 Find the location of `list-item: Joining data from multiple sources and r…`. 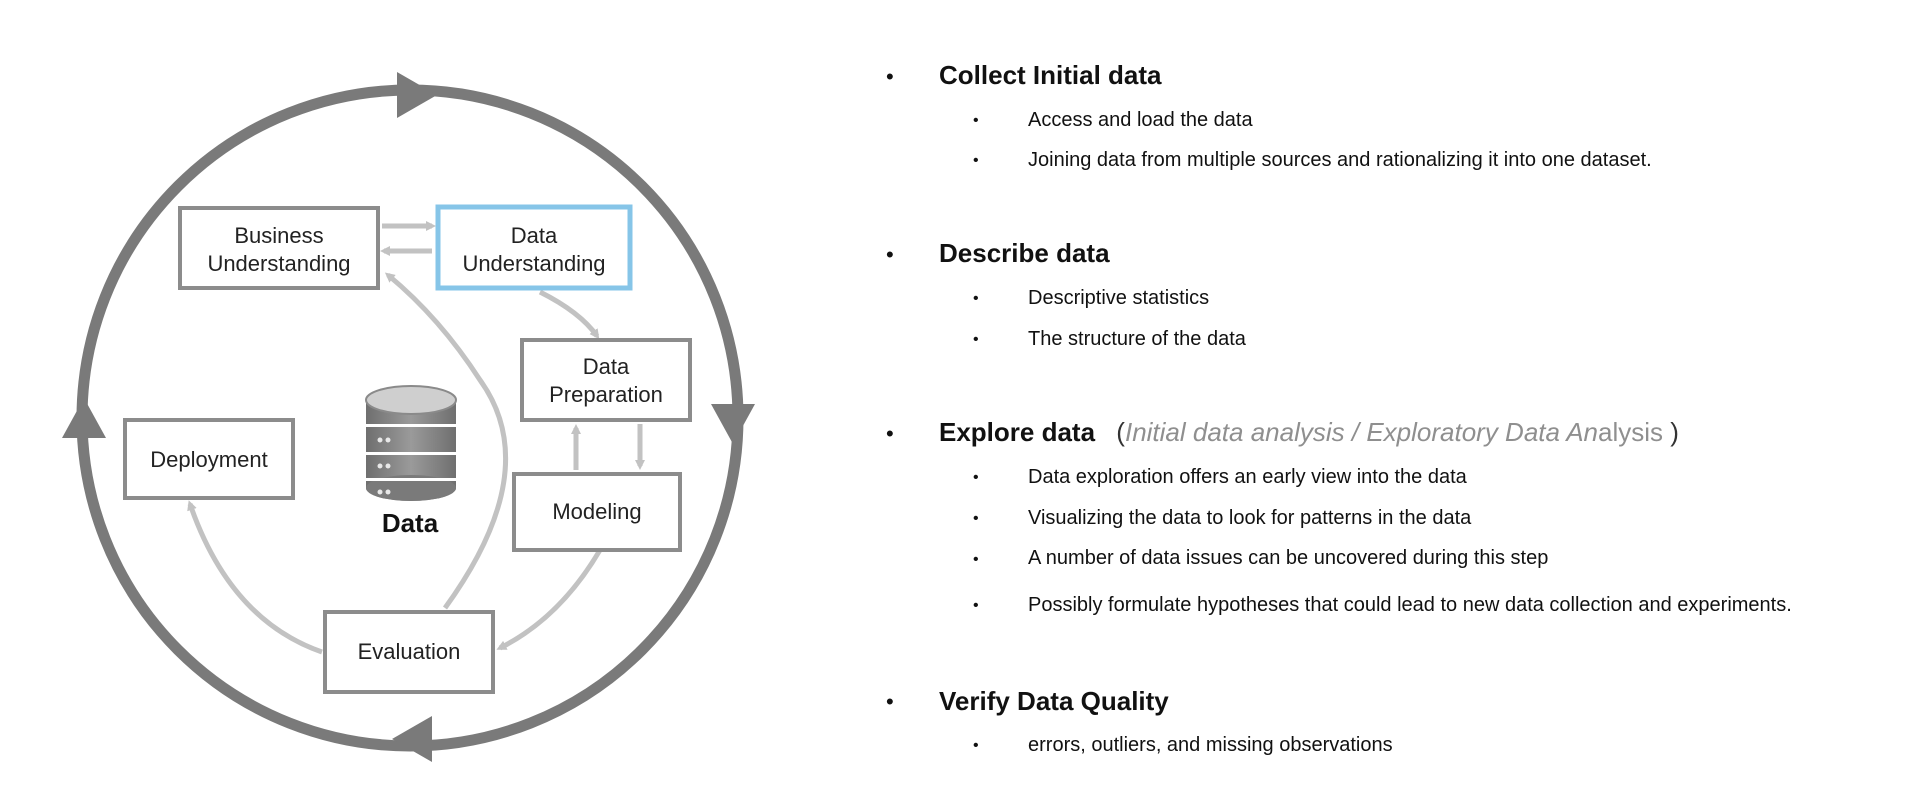

list-item: Joining data from multiple sources and r… is located at coordinates (1340, 160).